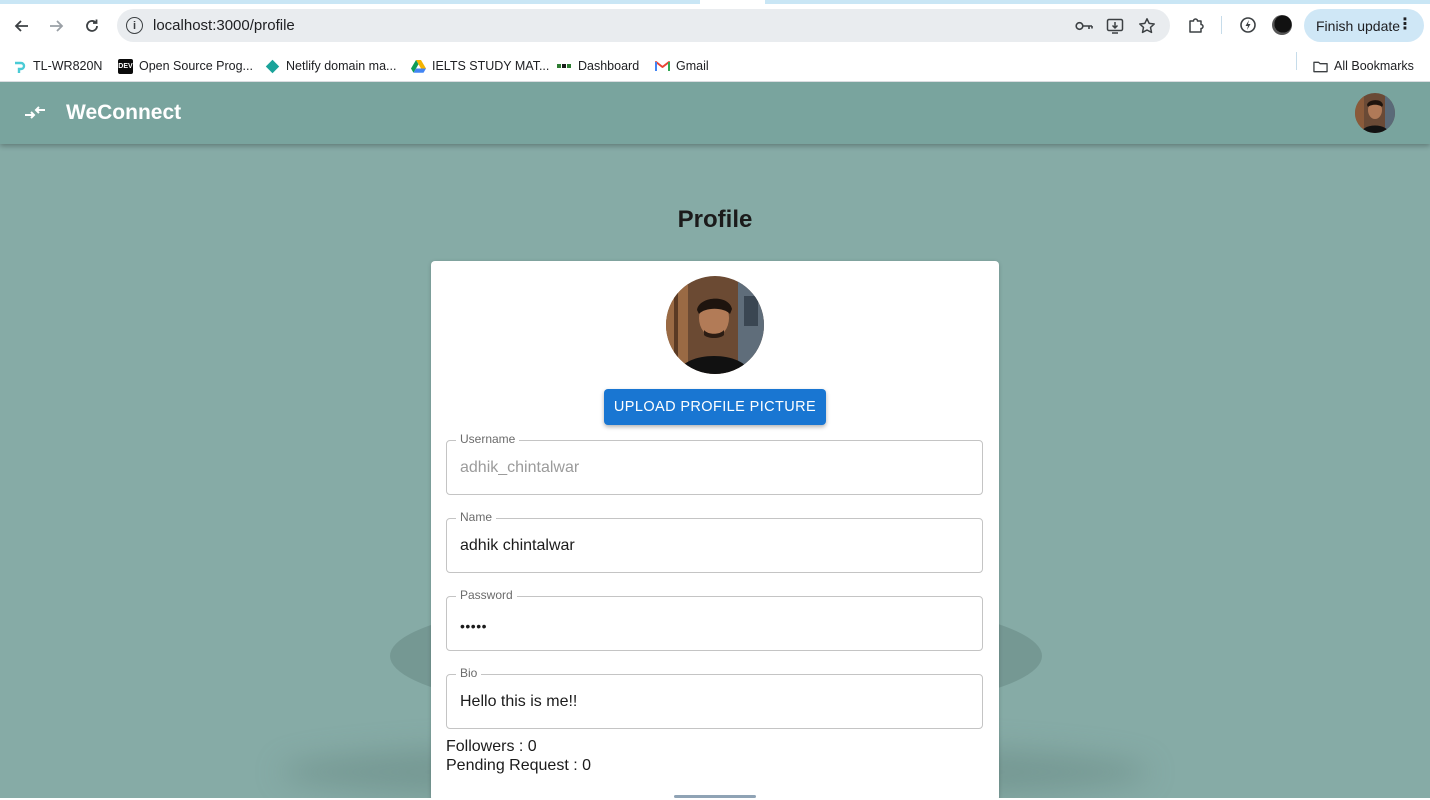 This screenshot has height=800, width=1430. What do you see at coordinates (1405, 25) in the screenshot?
I see `kebab-menu-icon: ⋮` at bounding box center [1405, 25].